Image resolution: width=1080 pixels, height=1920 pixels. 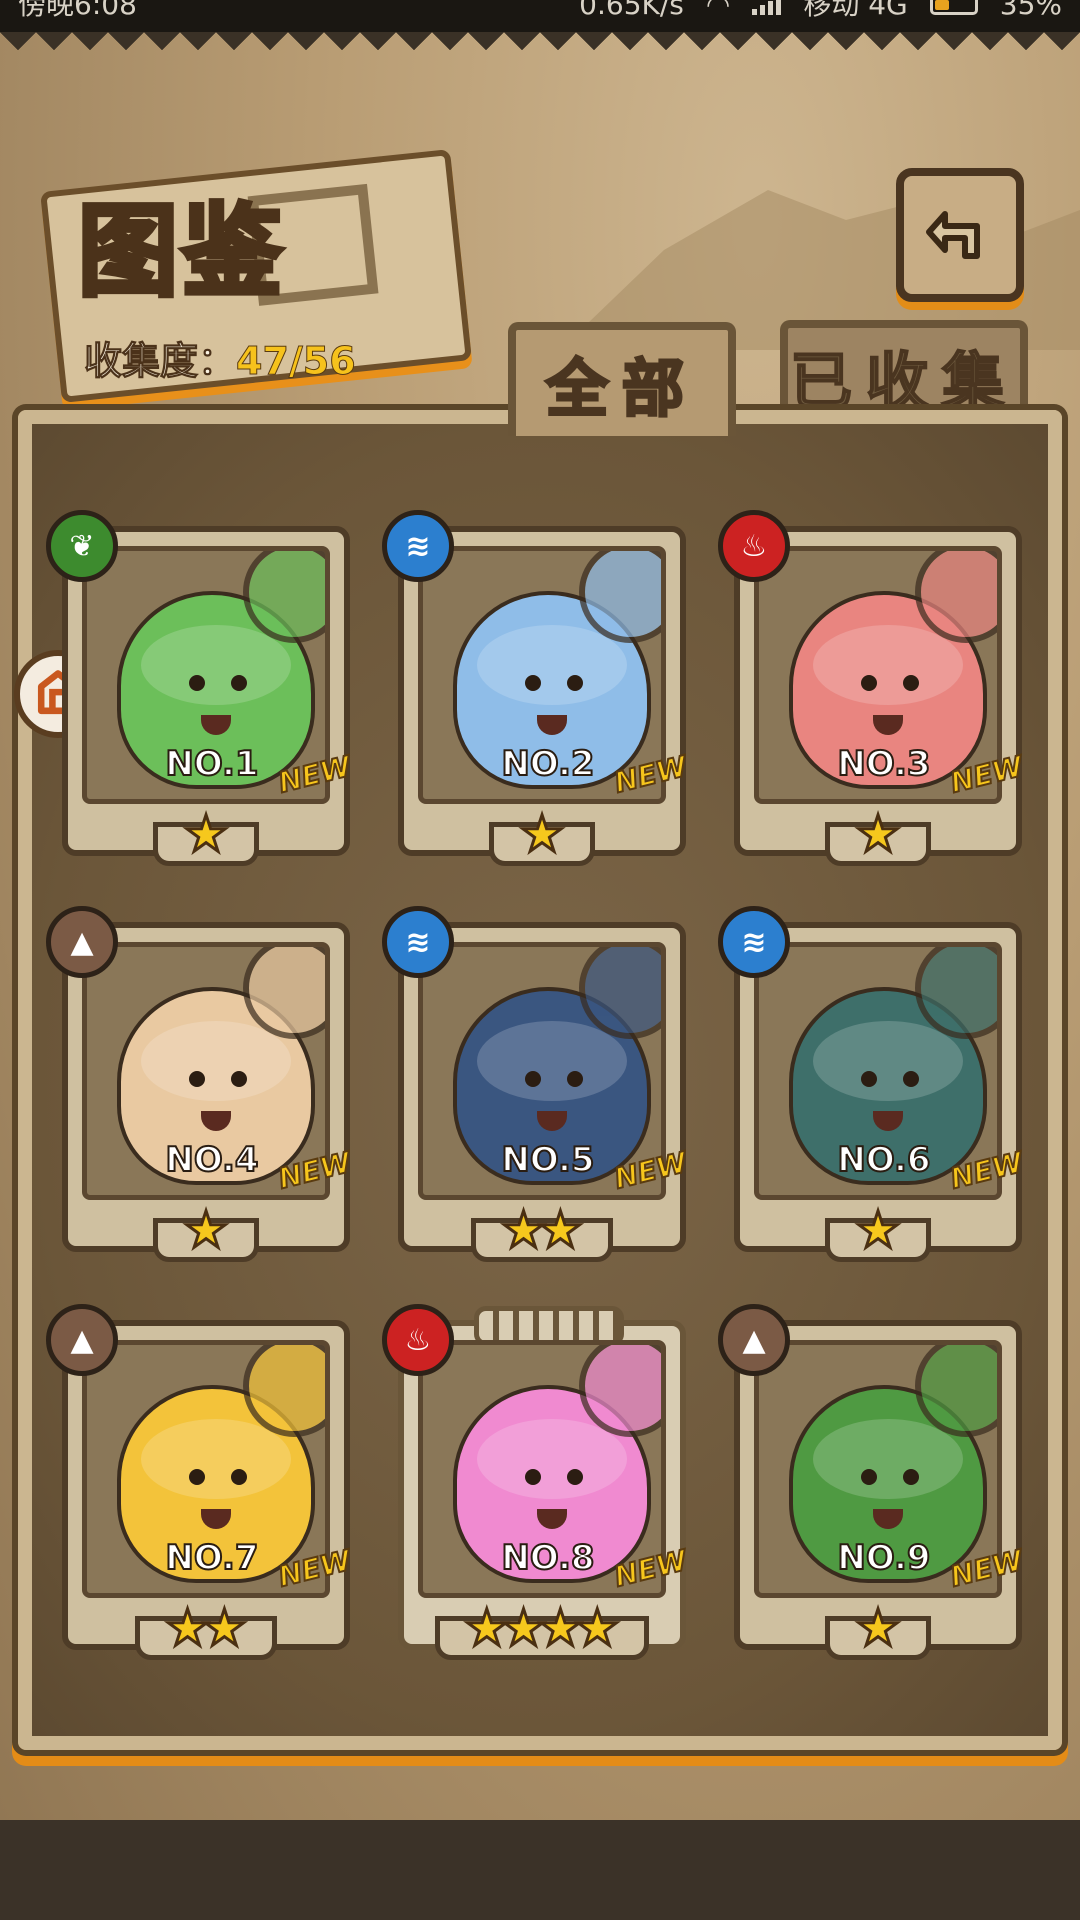 What do you see at coordinates (631, 10) in the screenshot?
I see `network-speed: 0.65K/s` at bounding box center [631, 10].